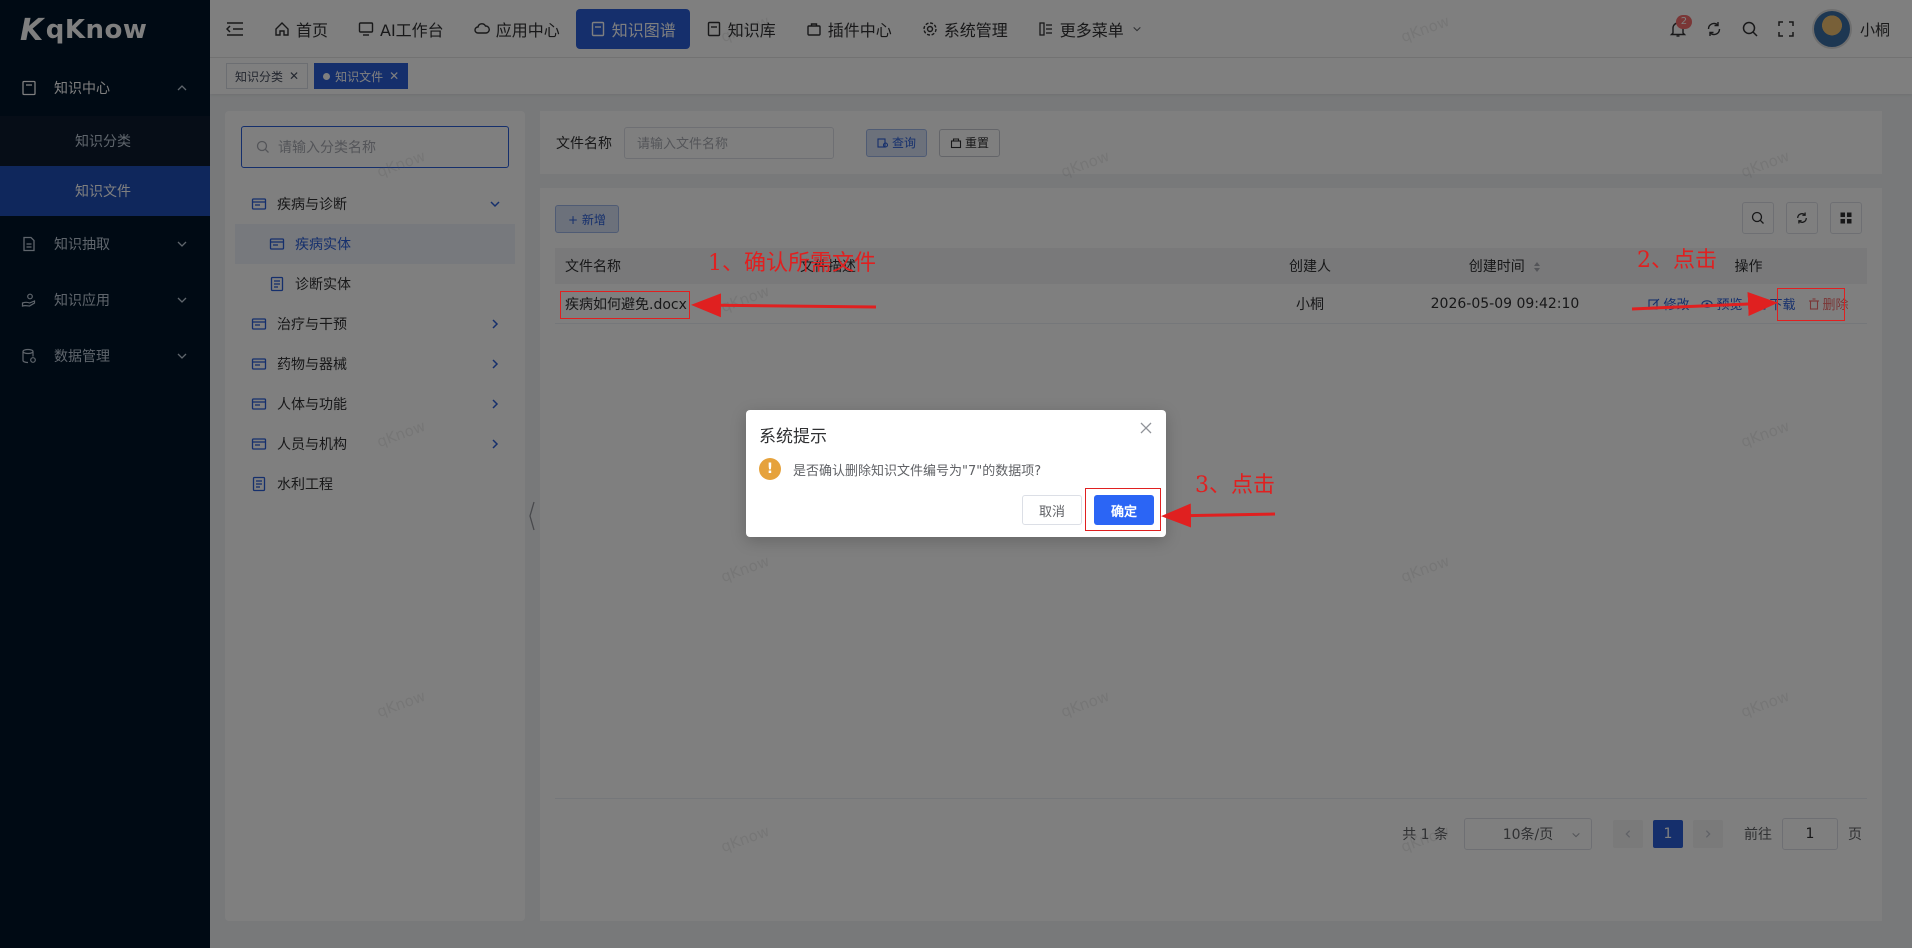 The width and height of the screenshot is (1912, 948). I want to click on dialog-message: ! 是否确认删除知识文件编号为"7"的数据项?, so click(900, 469).